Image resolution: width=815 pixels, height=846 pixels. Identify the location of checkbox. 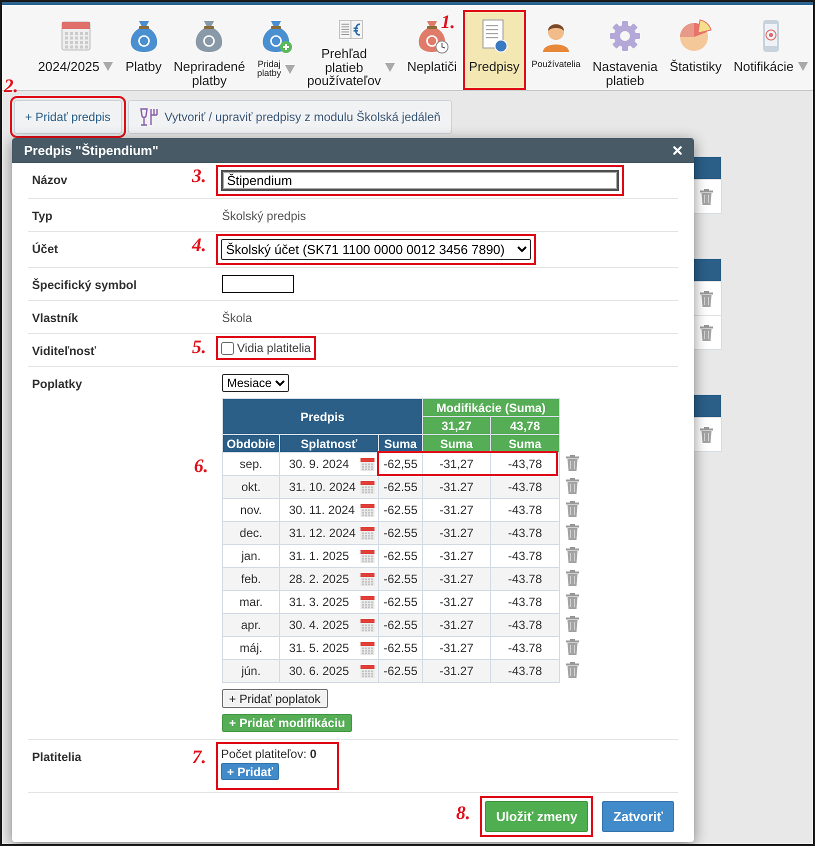
(227, 348).